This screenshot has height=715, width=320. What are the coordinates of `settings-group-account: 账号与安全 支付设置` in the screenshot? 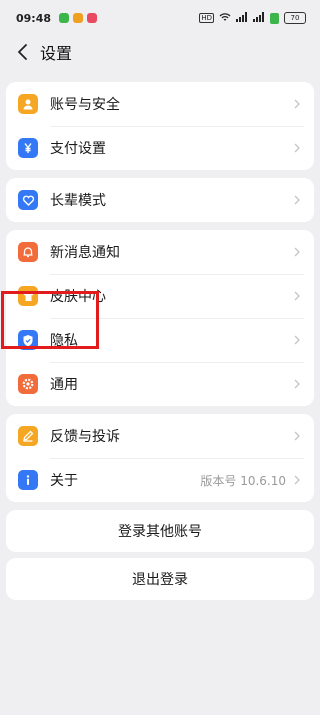 It's located at (160, 126).